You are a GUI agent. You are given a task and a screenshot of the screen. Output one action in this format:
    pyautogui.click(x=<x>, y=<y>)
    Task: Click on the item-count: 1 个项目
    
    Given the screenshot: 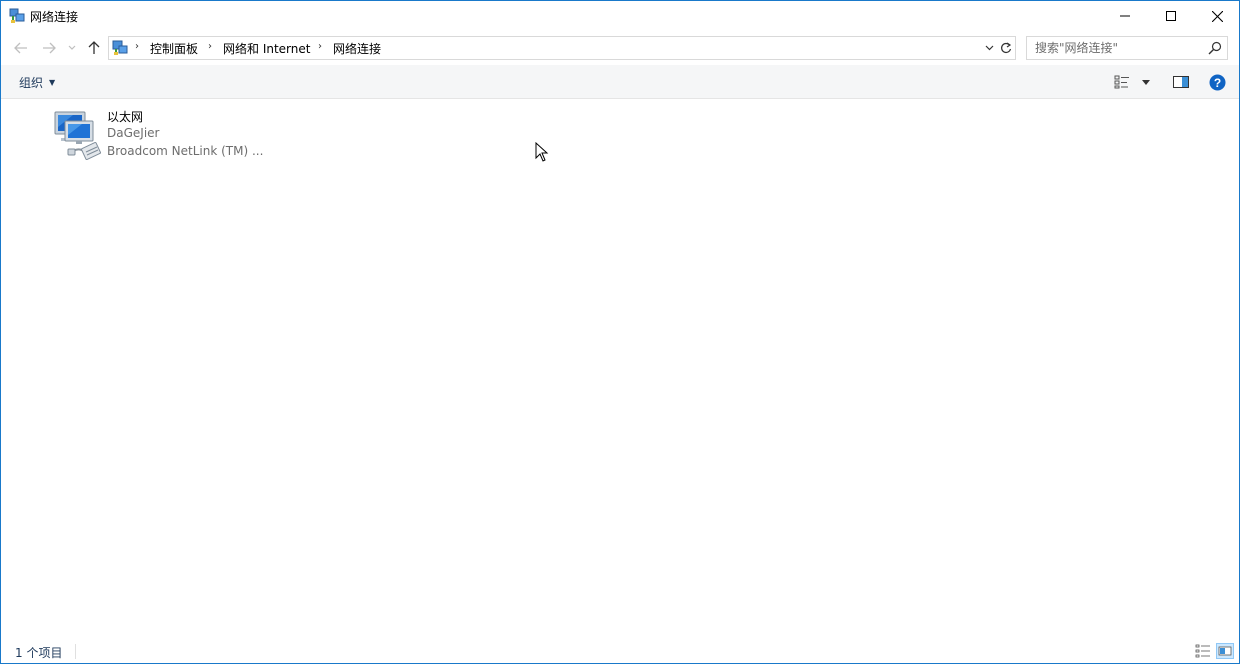 What is the action you would take?
    pyautogui.click(x=39, y=653)
    